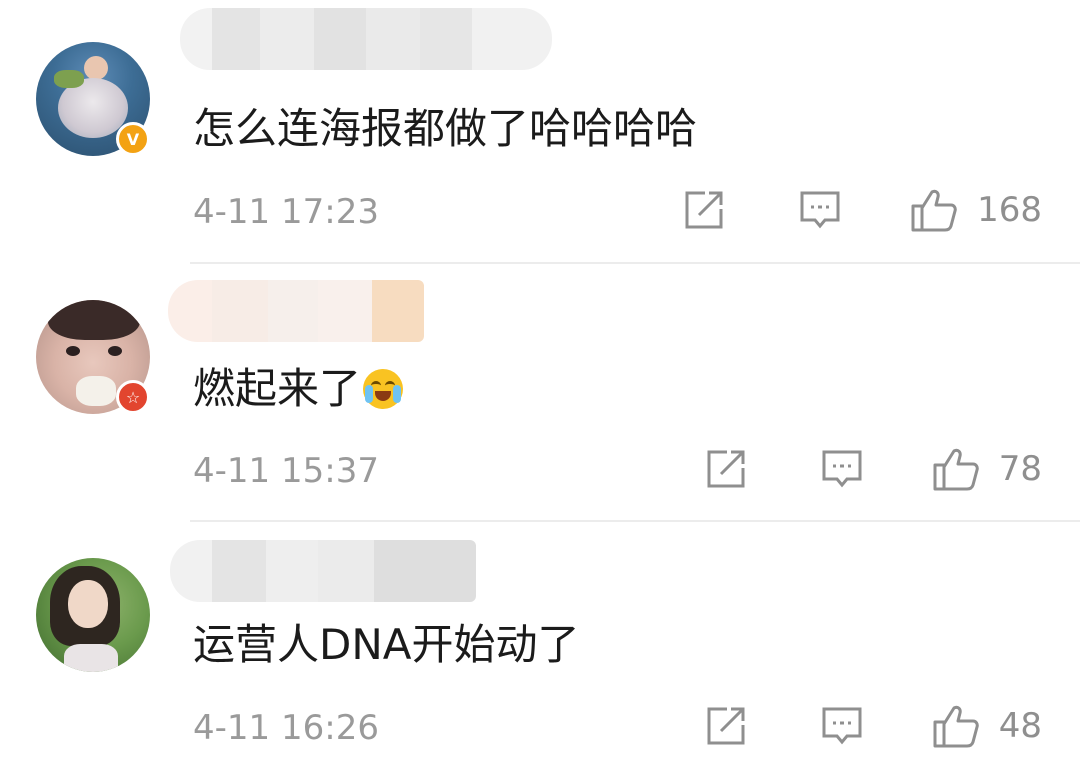 This screenshot has width=1080, height=774. Describe the element at coordinates (383, 389) in the screenshot. I see `laugh-cry-emoji` at that location.